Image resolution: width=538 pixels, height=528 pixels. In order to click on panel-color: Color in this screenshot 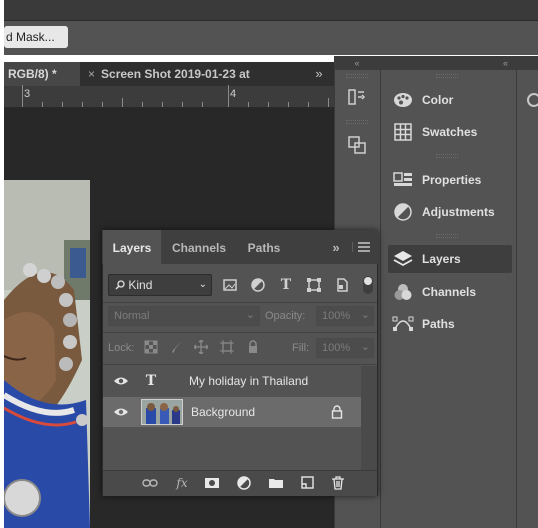, I will do `click(450, 100)`.